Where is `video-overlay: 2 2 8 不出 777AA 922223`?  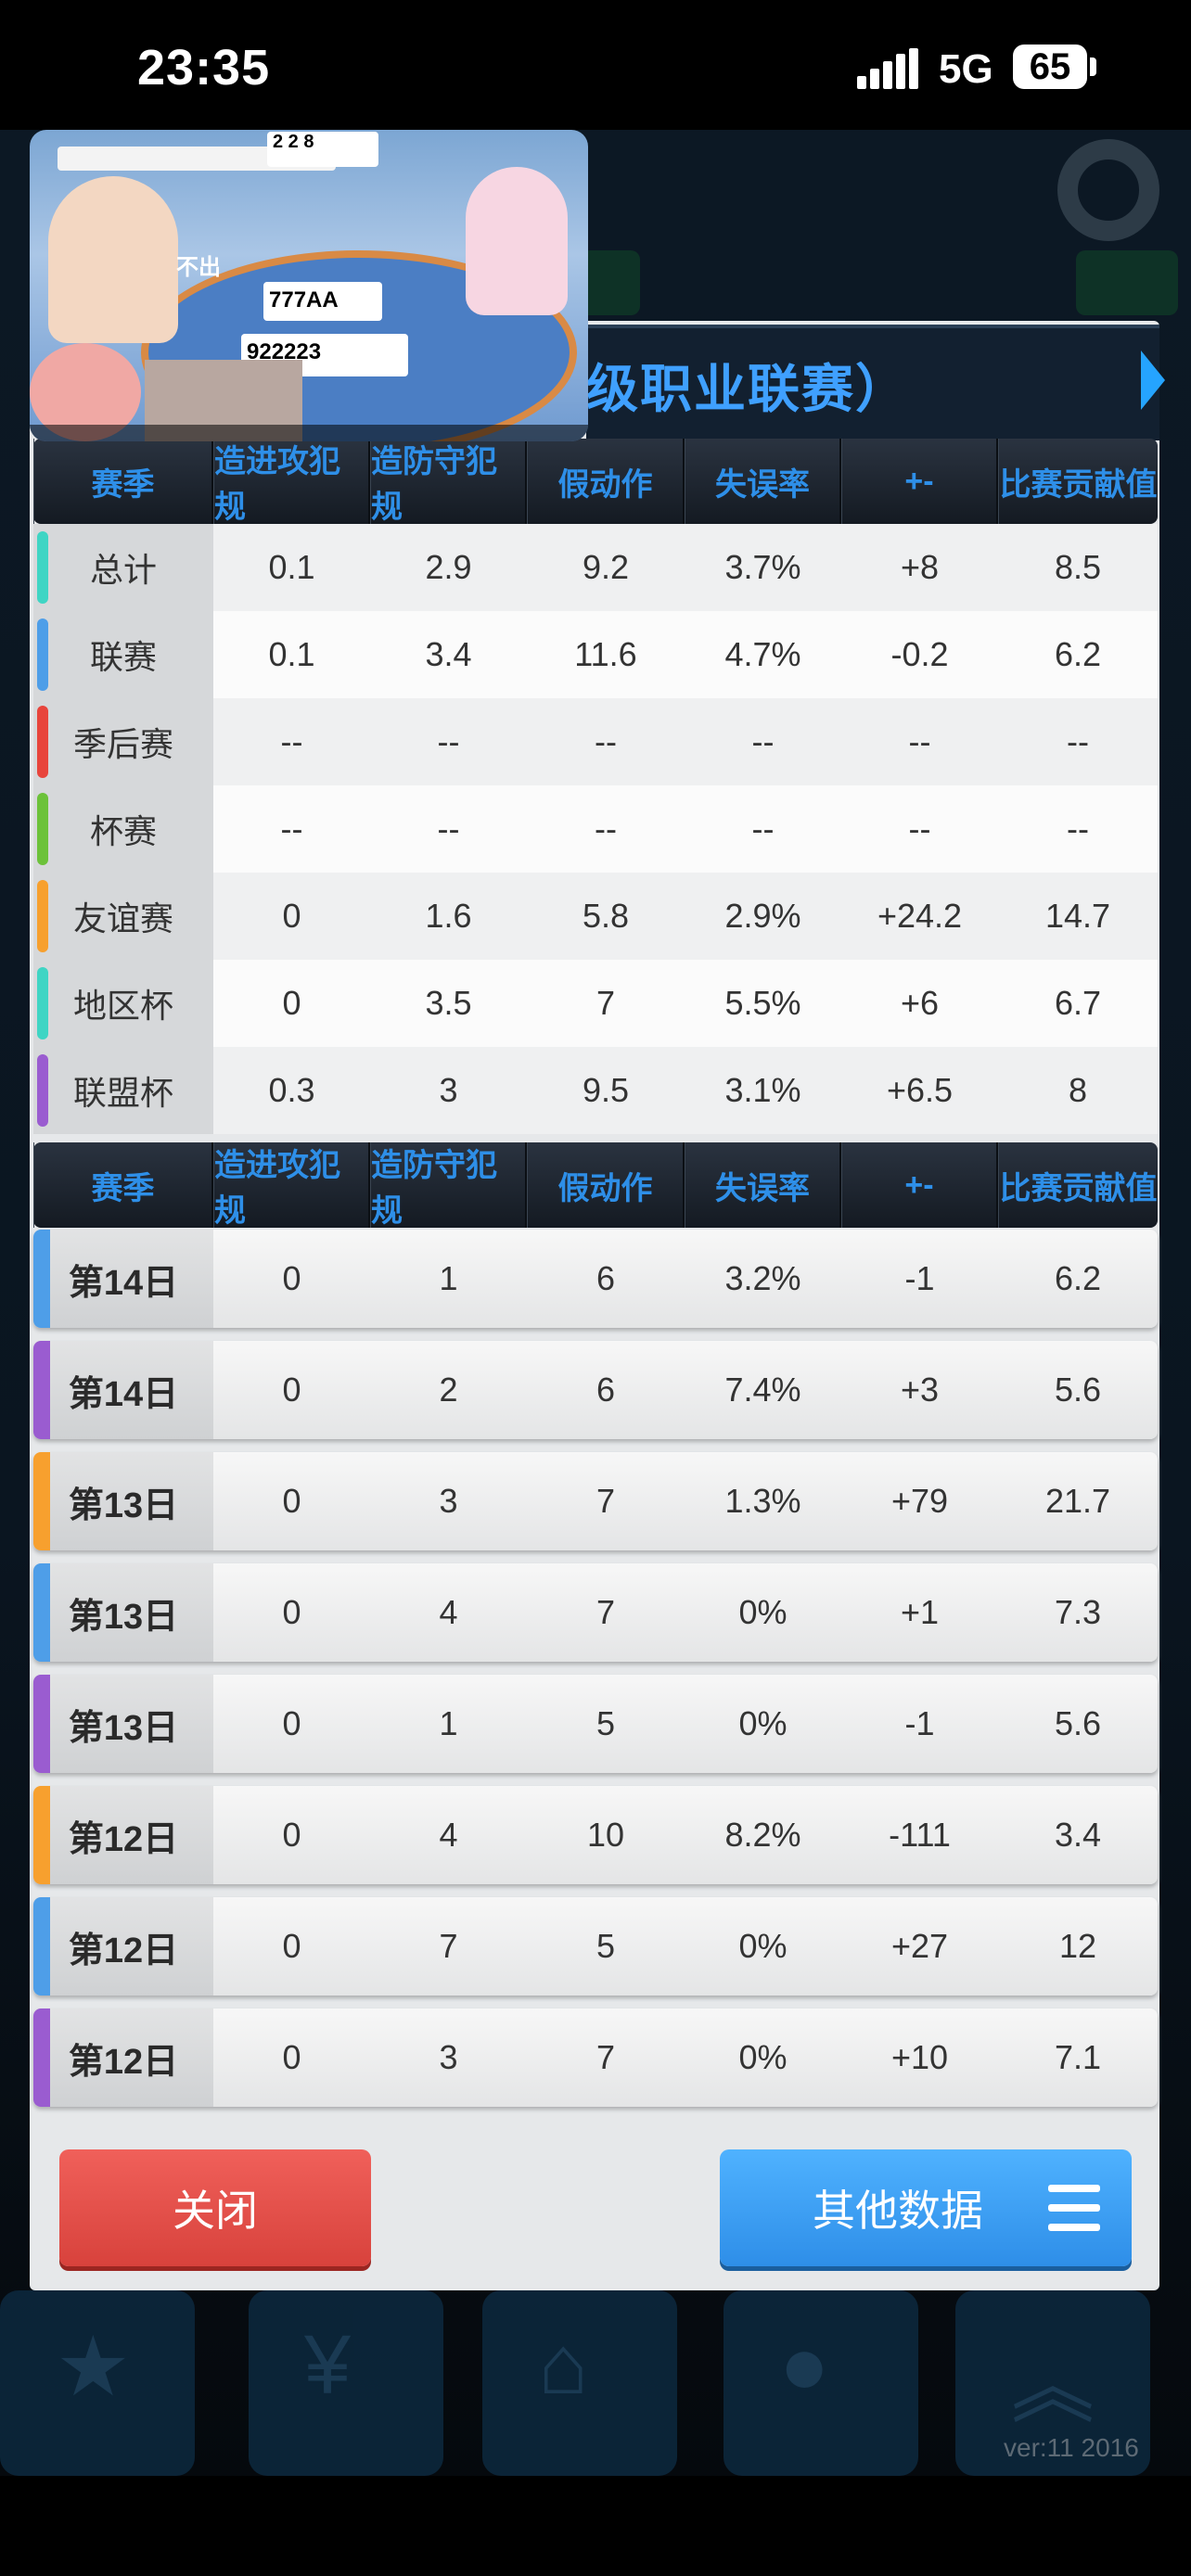 video-overlay: 2 2 8 不出 777AA 922223 is located at coordinates (309, 286).